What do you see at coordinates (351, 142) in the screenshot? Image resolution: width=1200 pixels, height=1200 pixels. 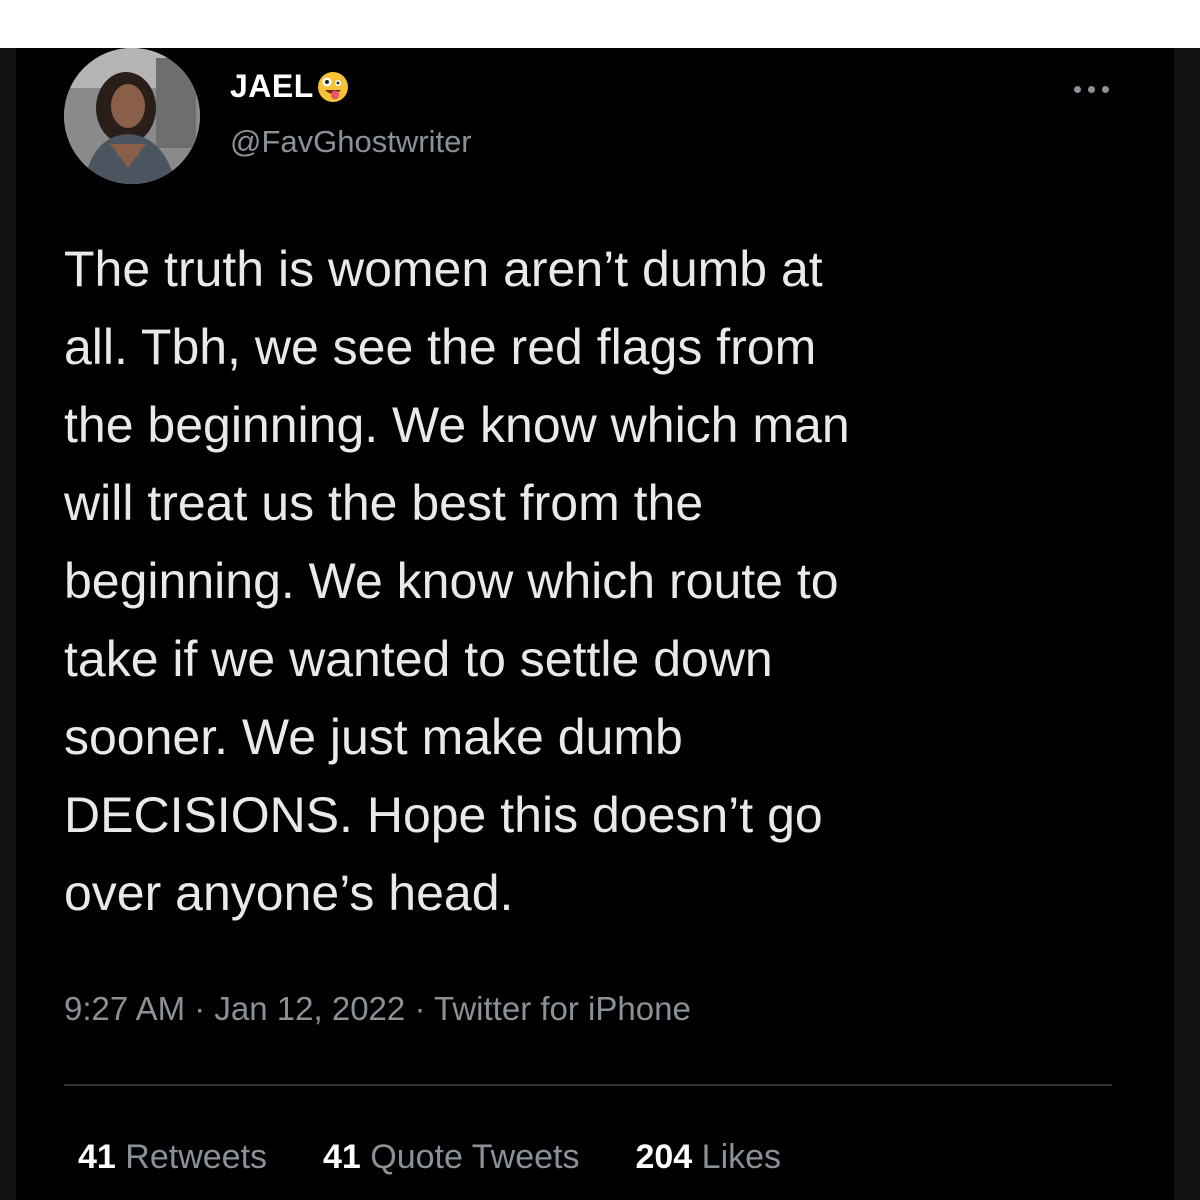 I see `handle: @FavGhostwriter` at bounding box center [351, 142].